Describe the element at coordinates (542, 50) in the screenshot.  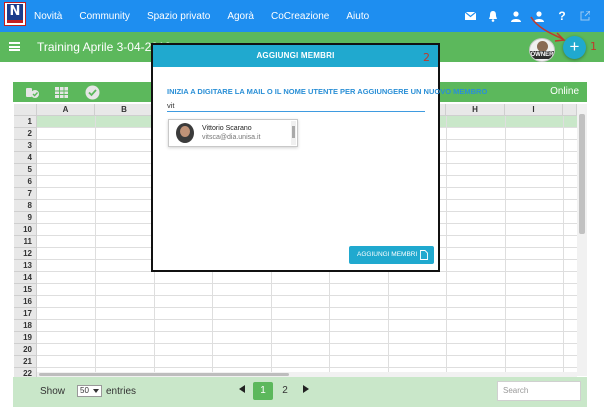
I see `owner-avatar: OWNER` at that location.